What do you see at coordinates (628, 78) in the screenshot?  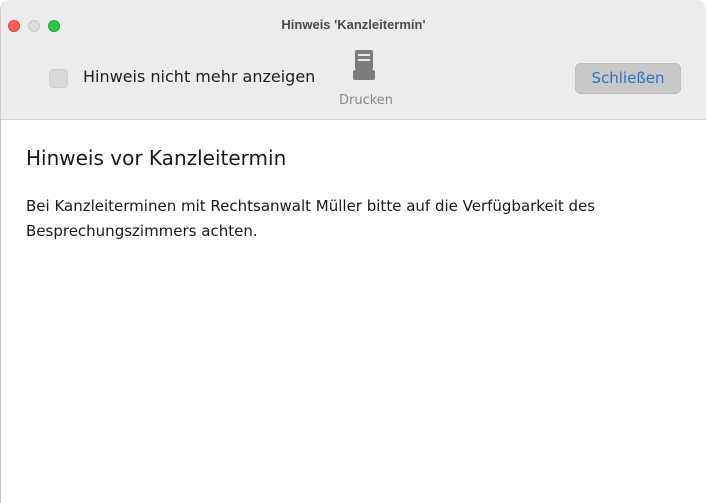 I see `close-button: Schließen` at bounding box center [628, 78].